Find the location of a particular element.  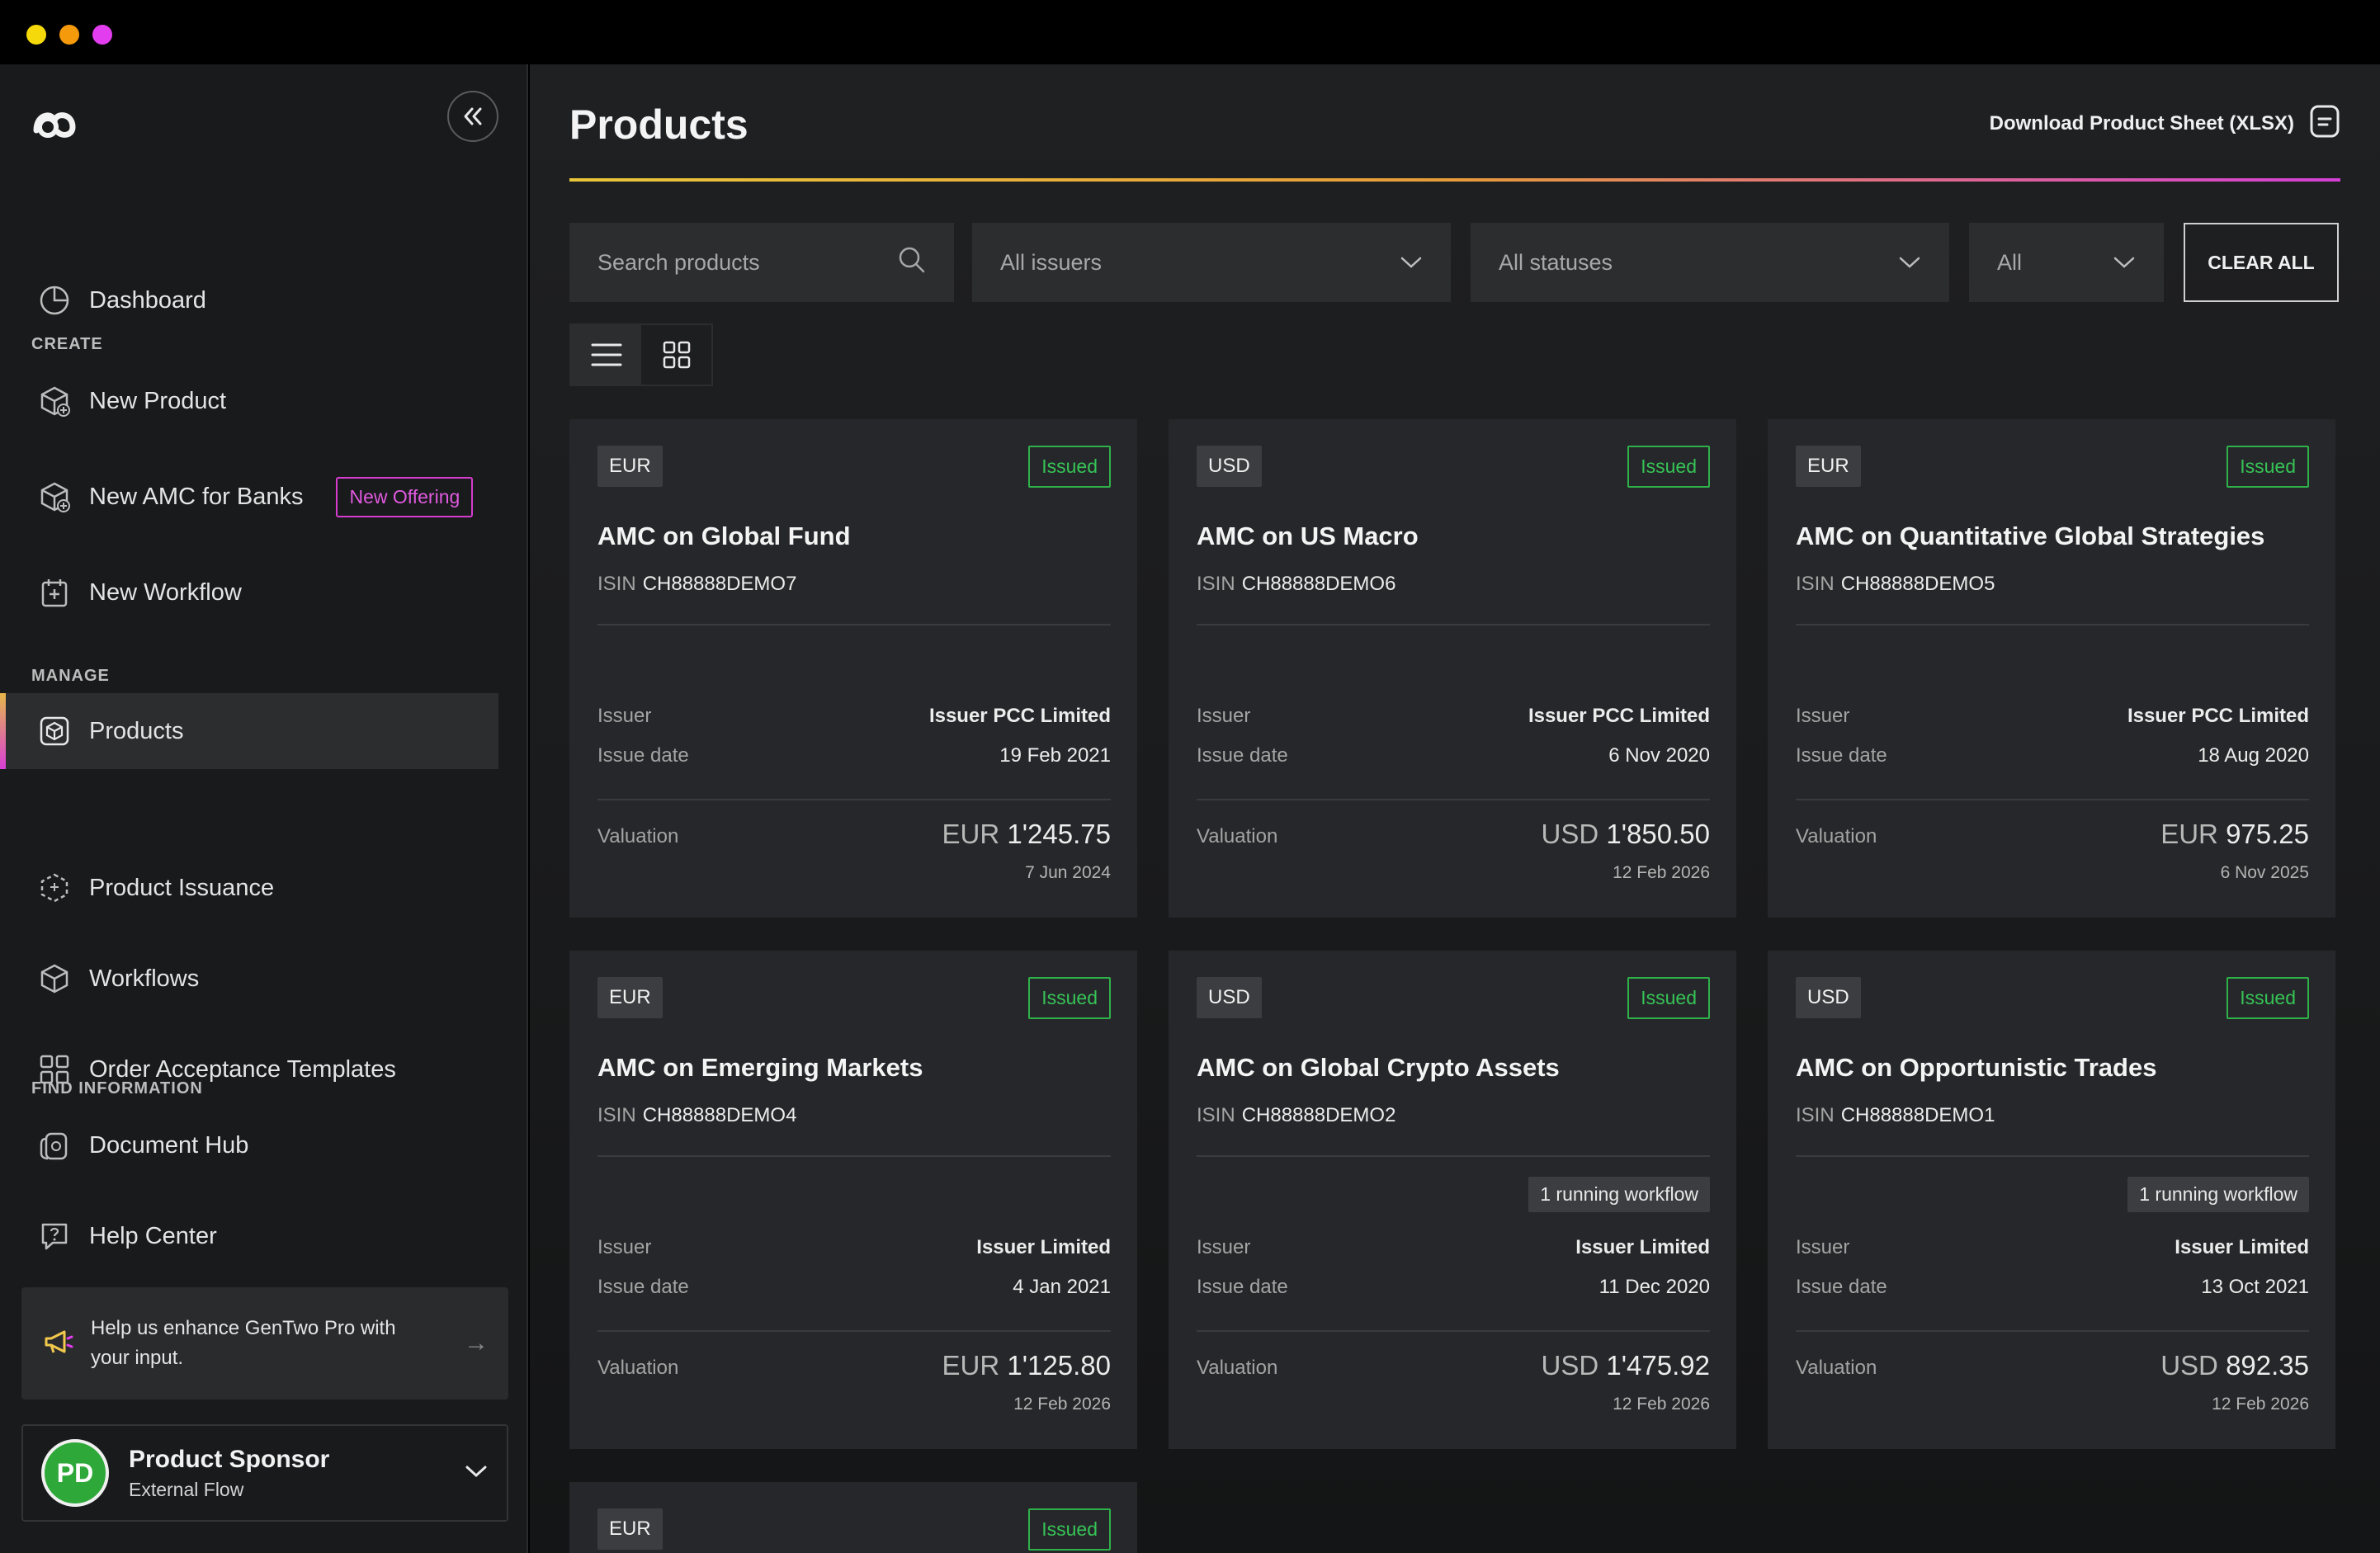

box-dashed-icon is located at coordinates (54, 888).